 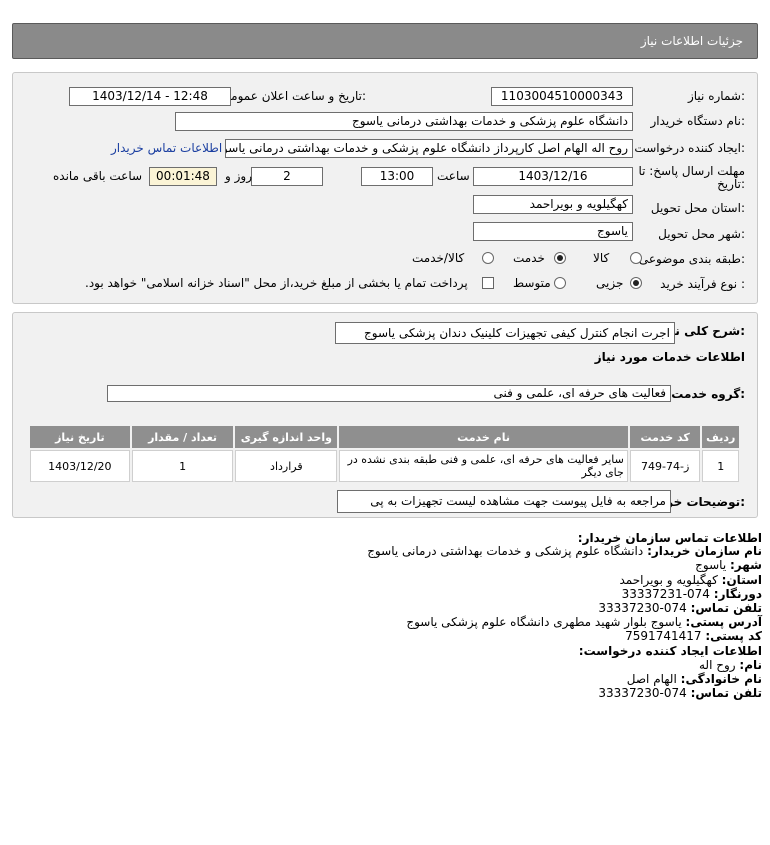 What do you see at coordinates (286, 466) in the screenshot?
I see `cell-unit: قرارداد` at bounding box center [286, 466].